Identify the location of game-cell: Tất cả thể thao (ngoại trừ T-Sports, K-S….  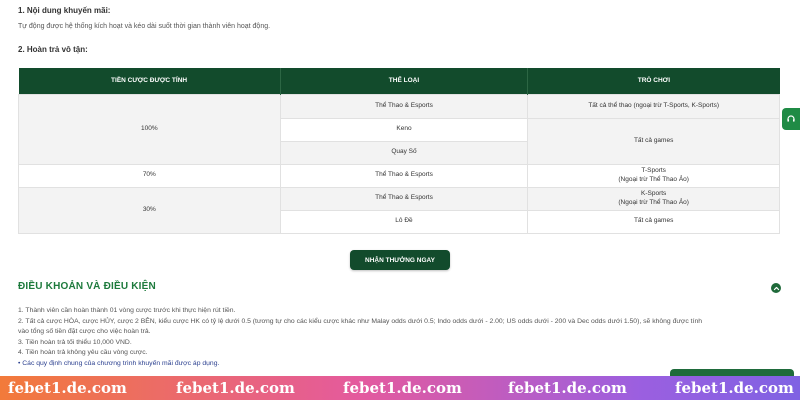
(653, 106).